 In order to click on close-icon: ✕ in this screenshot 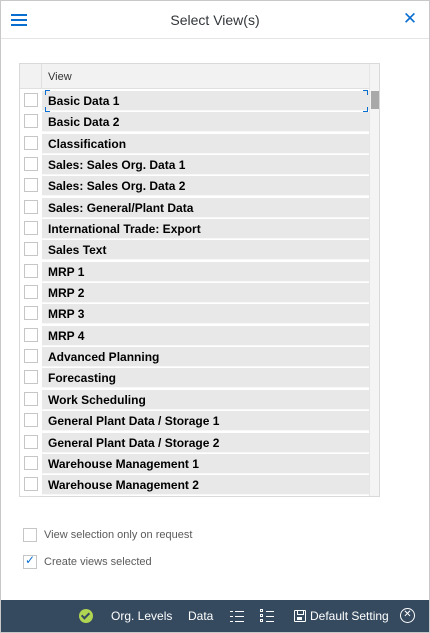, I will do `click(410, 19)`.